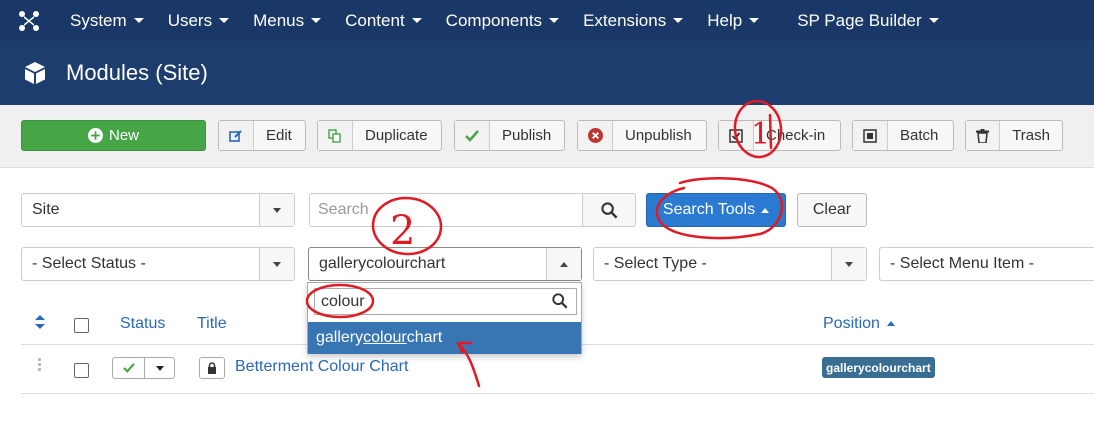 This screenshot has height=439, width=1094. Describe the element at coordinates (633, 20) in the screenshot. I see `nav-extensions: Extensions` at that location.